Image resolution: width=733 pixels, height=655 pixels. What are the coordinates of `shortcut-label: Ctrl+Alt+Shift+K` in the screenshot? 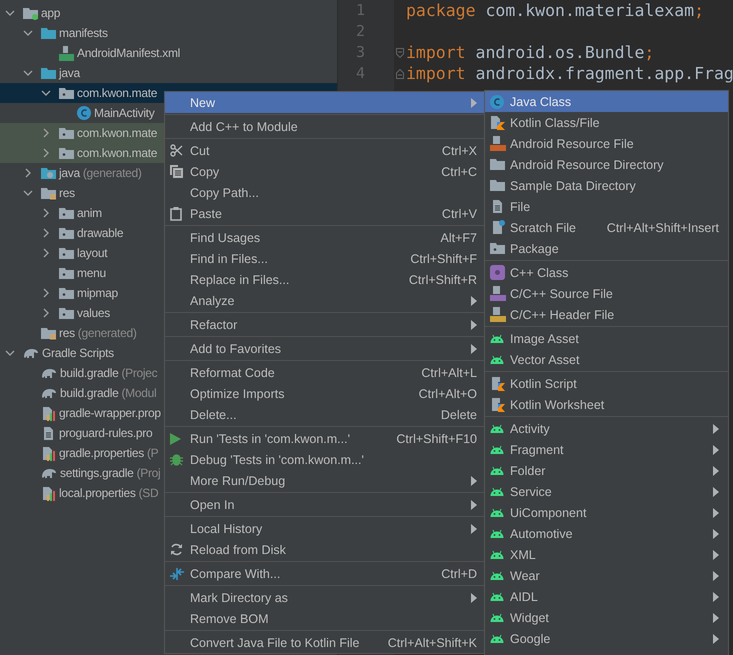 It's located at (432, 643).